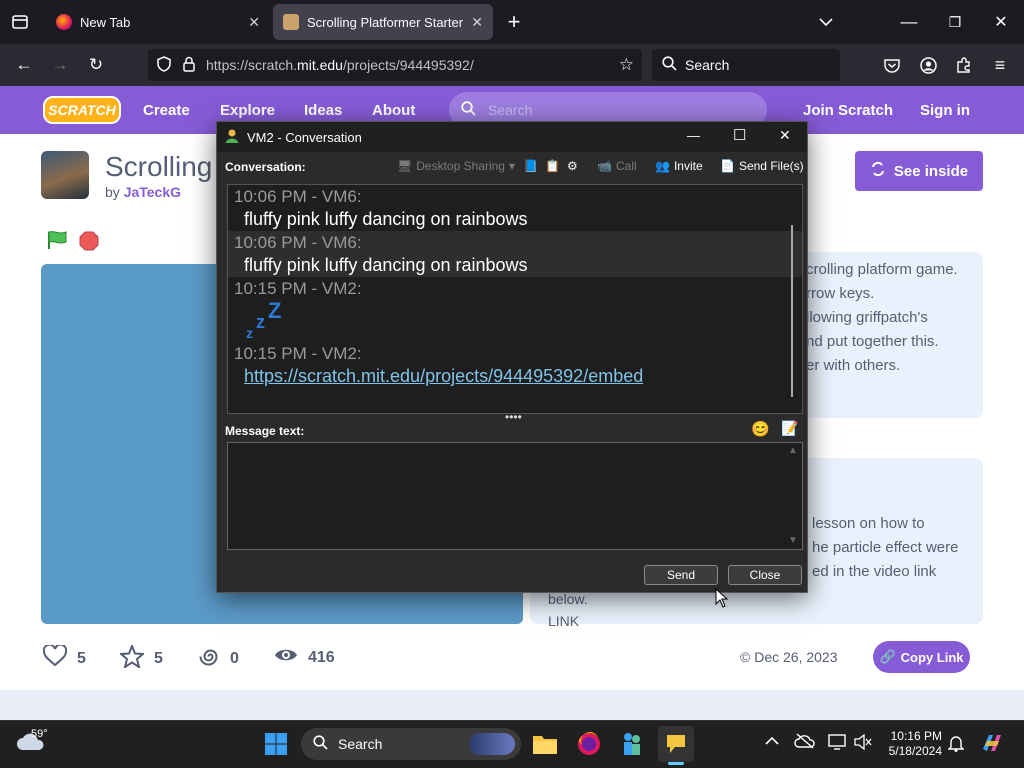  Describe the element at coordinates (848, 110) in the screenshot. I see `join-scratch-link: Join Scratch` at that location.